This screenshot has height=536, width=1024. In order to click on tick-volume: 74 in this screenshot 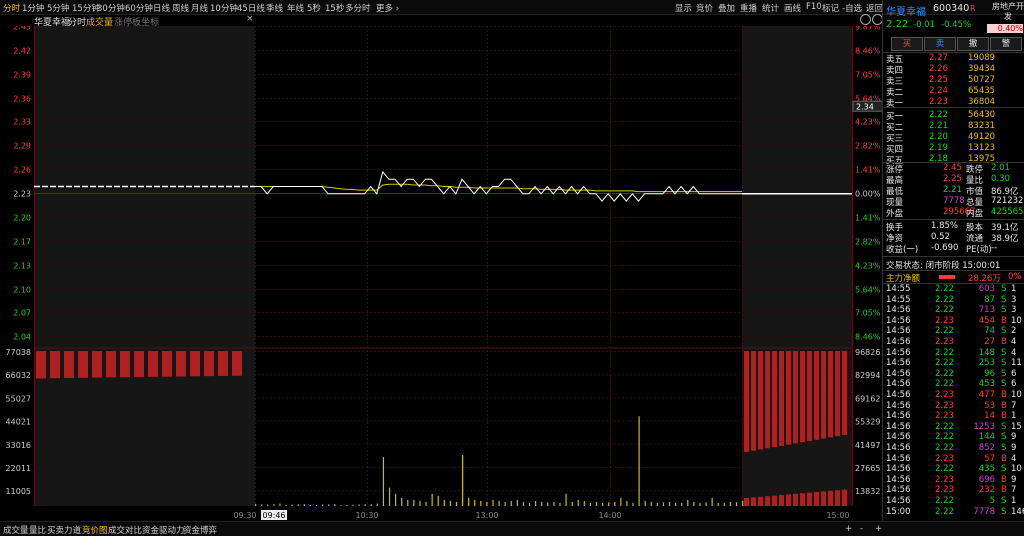, I will do `click(989, 331)`.